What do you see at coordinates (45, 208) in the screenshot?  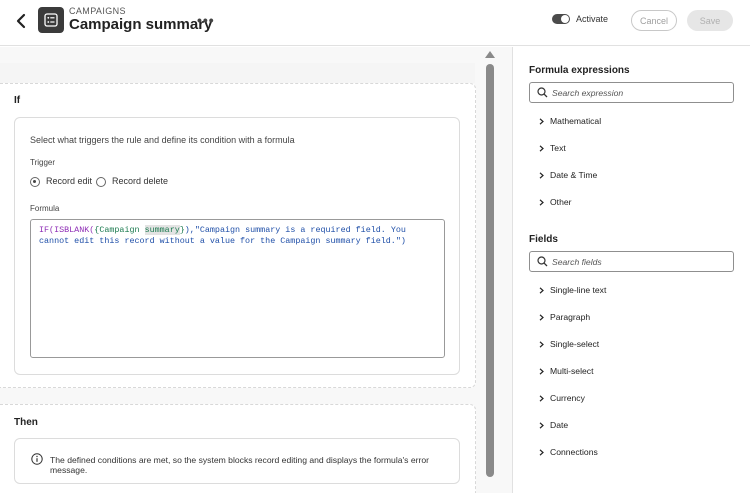 I see `formula-label: Formula` at bounding box center [45, 208].